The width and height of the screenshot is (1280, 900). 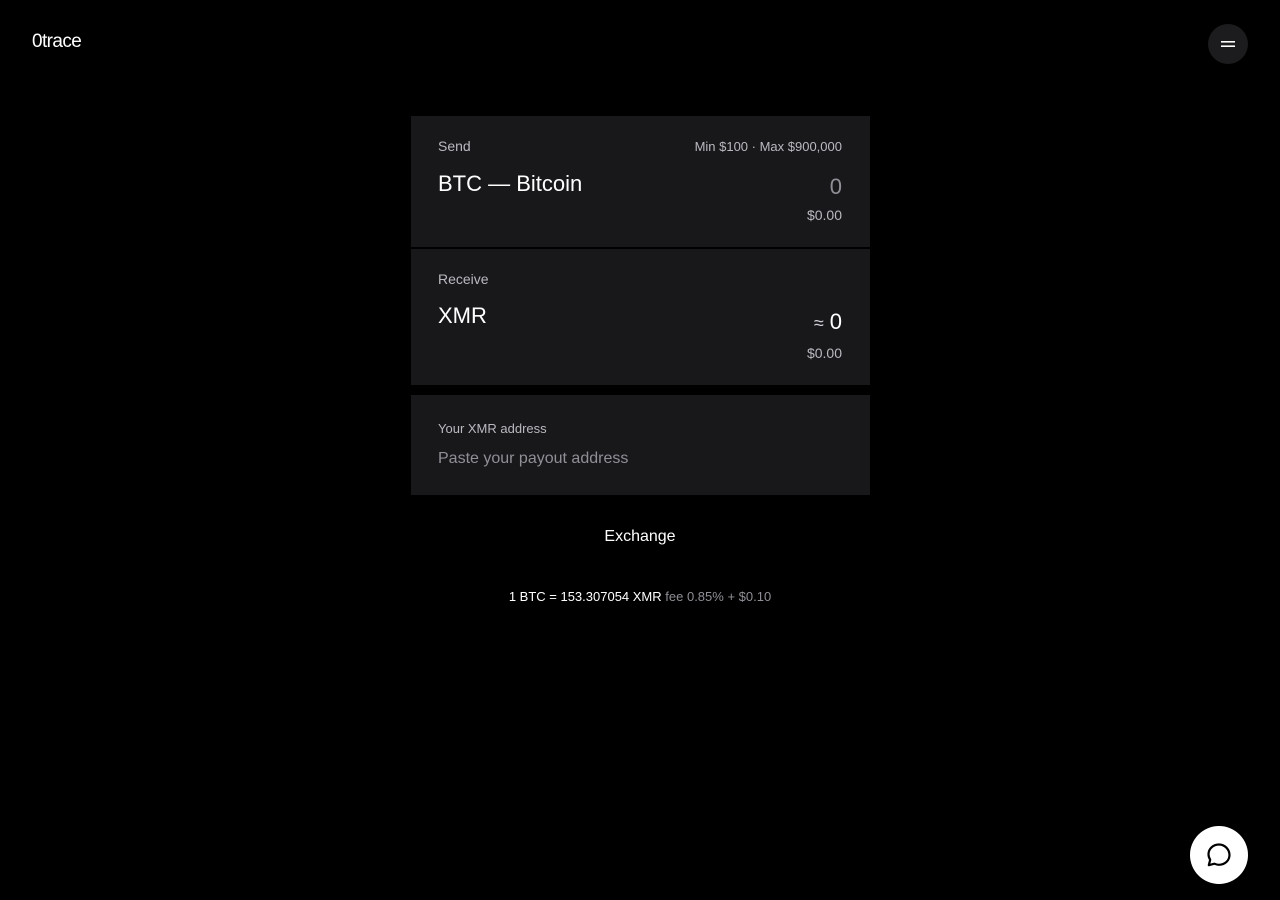 I want to click on menu-icon, so click(x=1228, y=44).